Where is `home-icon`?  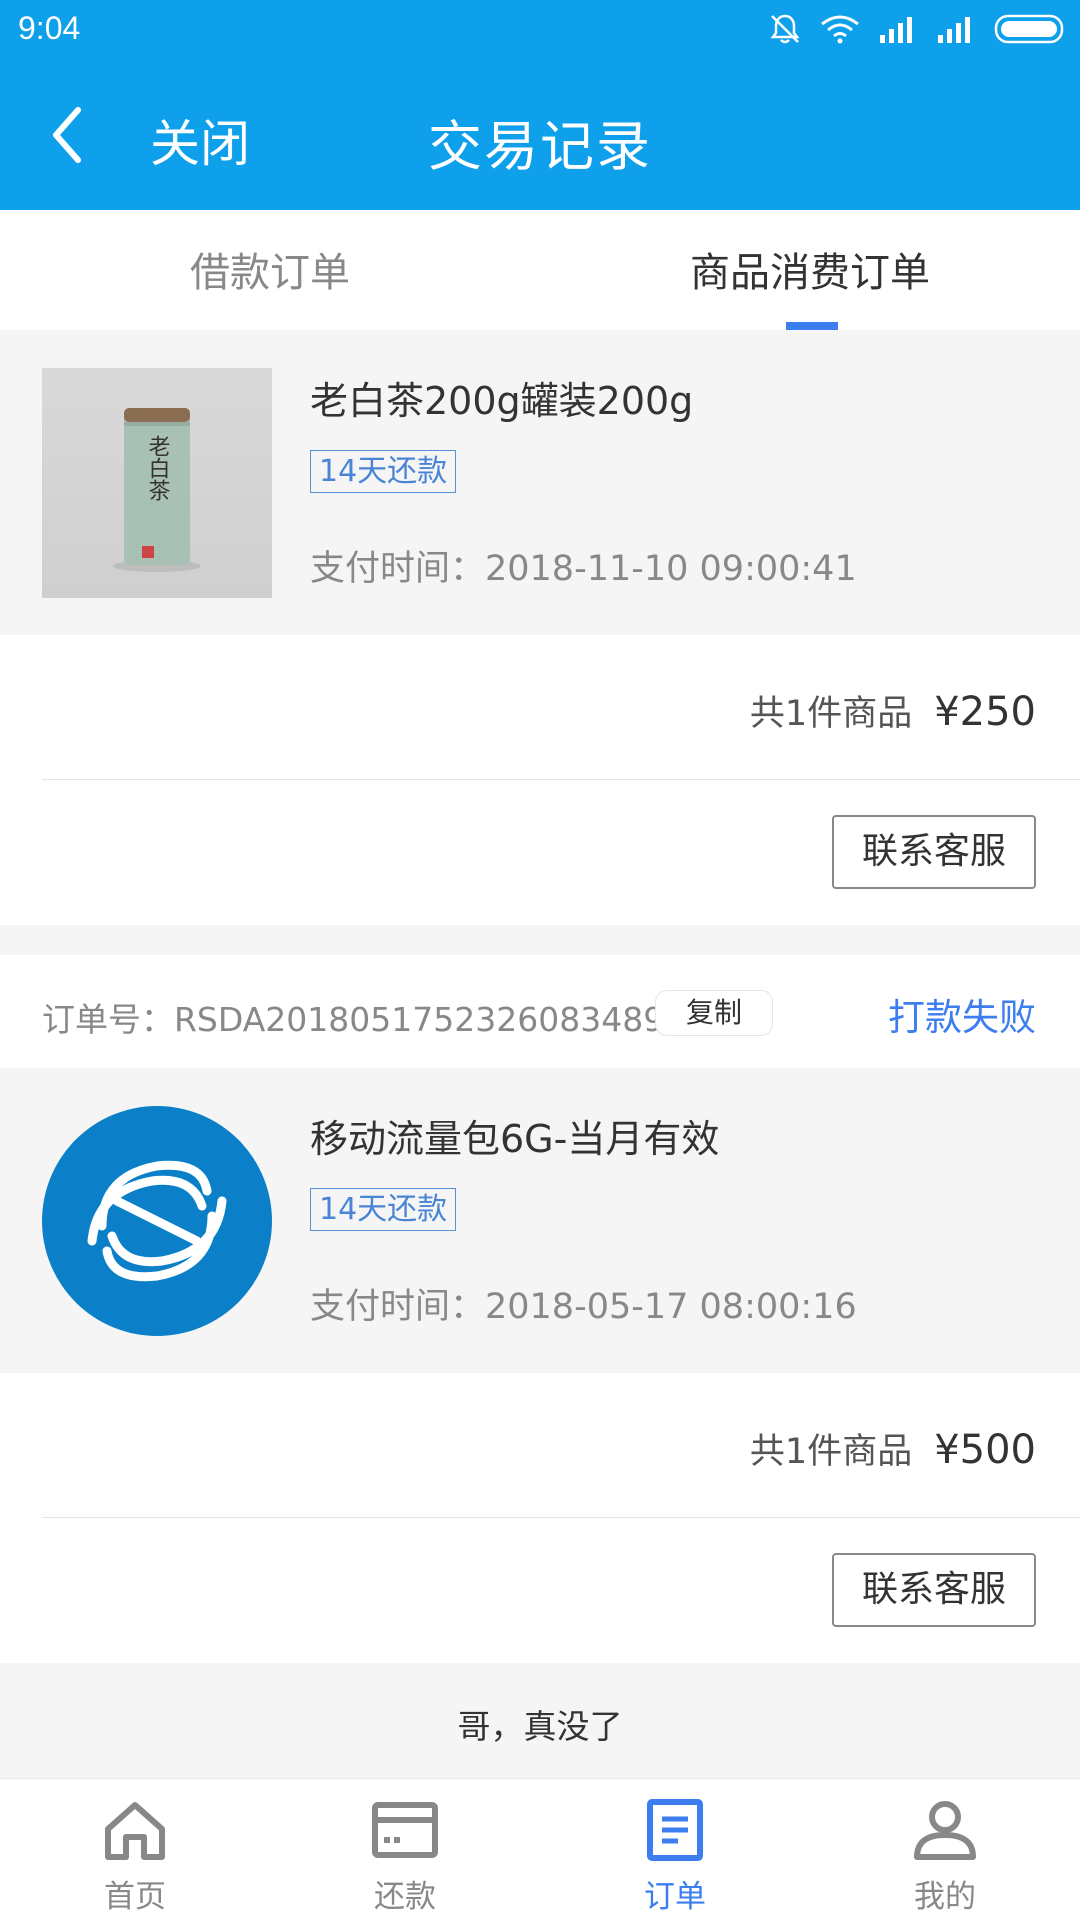 home-icon is located at coordinates (135, 1831).